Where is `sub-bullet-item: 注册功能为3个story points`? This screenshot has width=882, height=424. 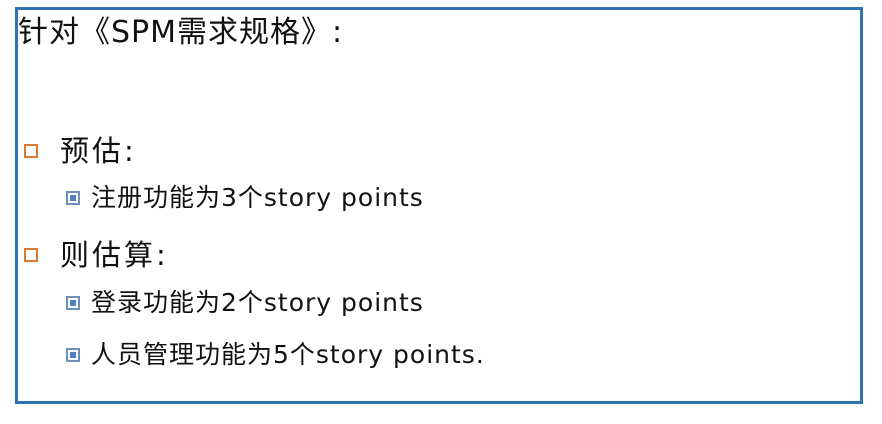
sub-bullet-item: 注册功能为3个story points is located at coordinates (245, 198).